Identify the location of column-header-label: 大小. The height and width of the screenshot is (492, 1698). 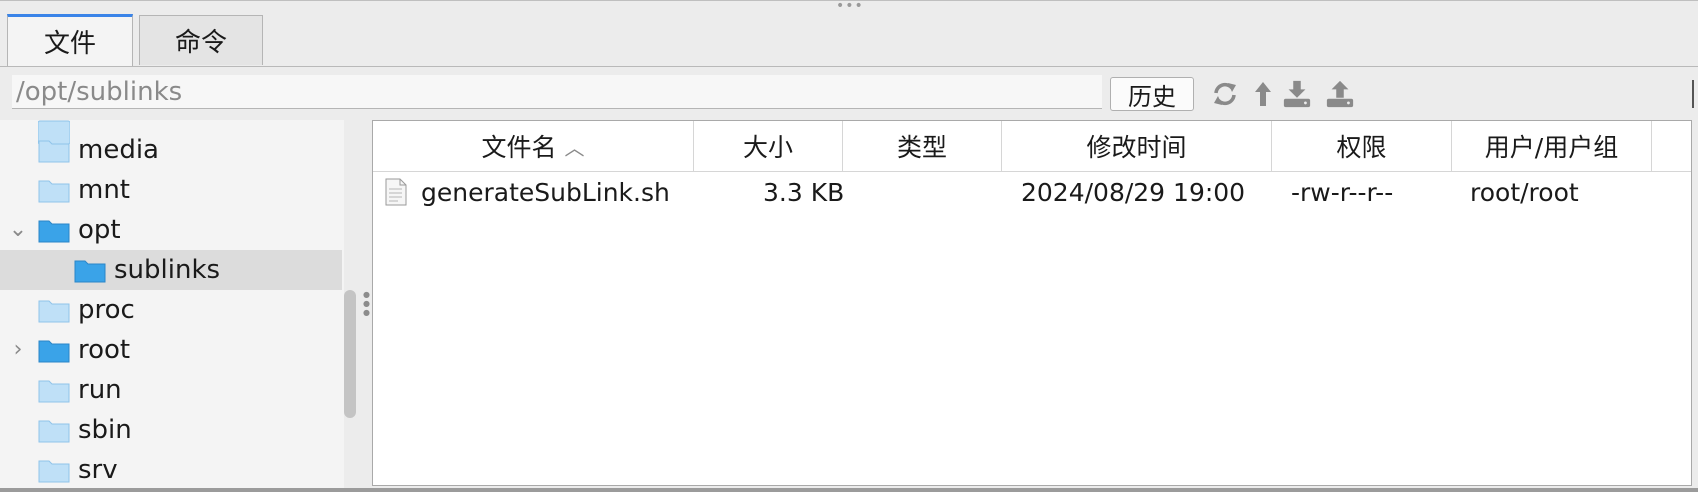
(767, 147).